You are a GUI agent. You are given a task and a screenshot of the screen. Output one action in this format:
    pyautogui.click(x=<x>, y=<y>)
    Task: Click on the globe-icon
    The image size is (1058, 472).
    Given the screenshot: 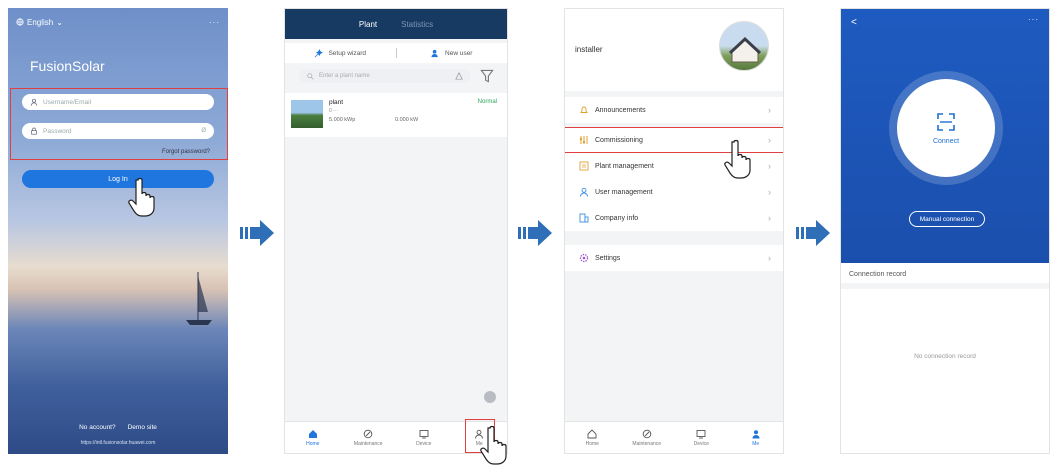 What is the action you would take?
    pyautogui.click(x=20, y=22)
    